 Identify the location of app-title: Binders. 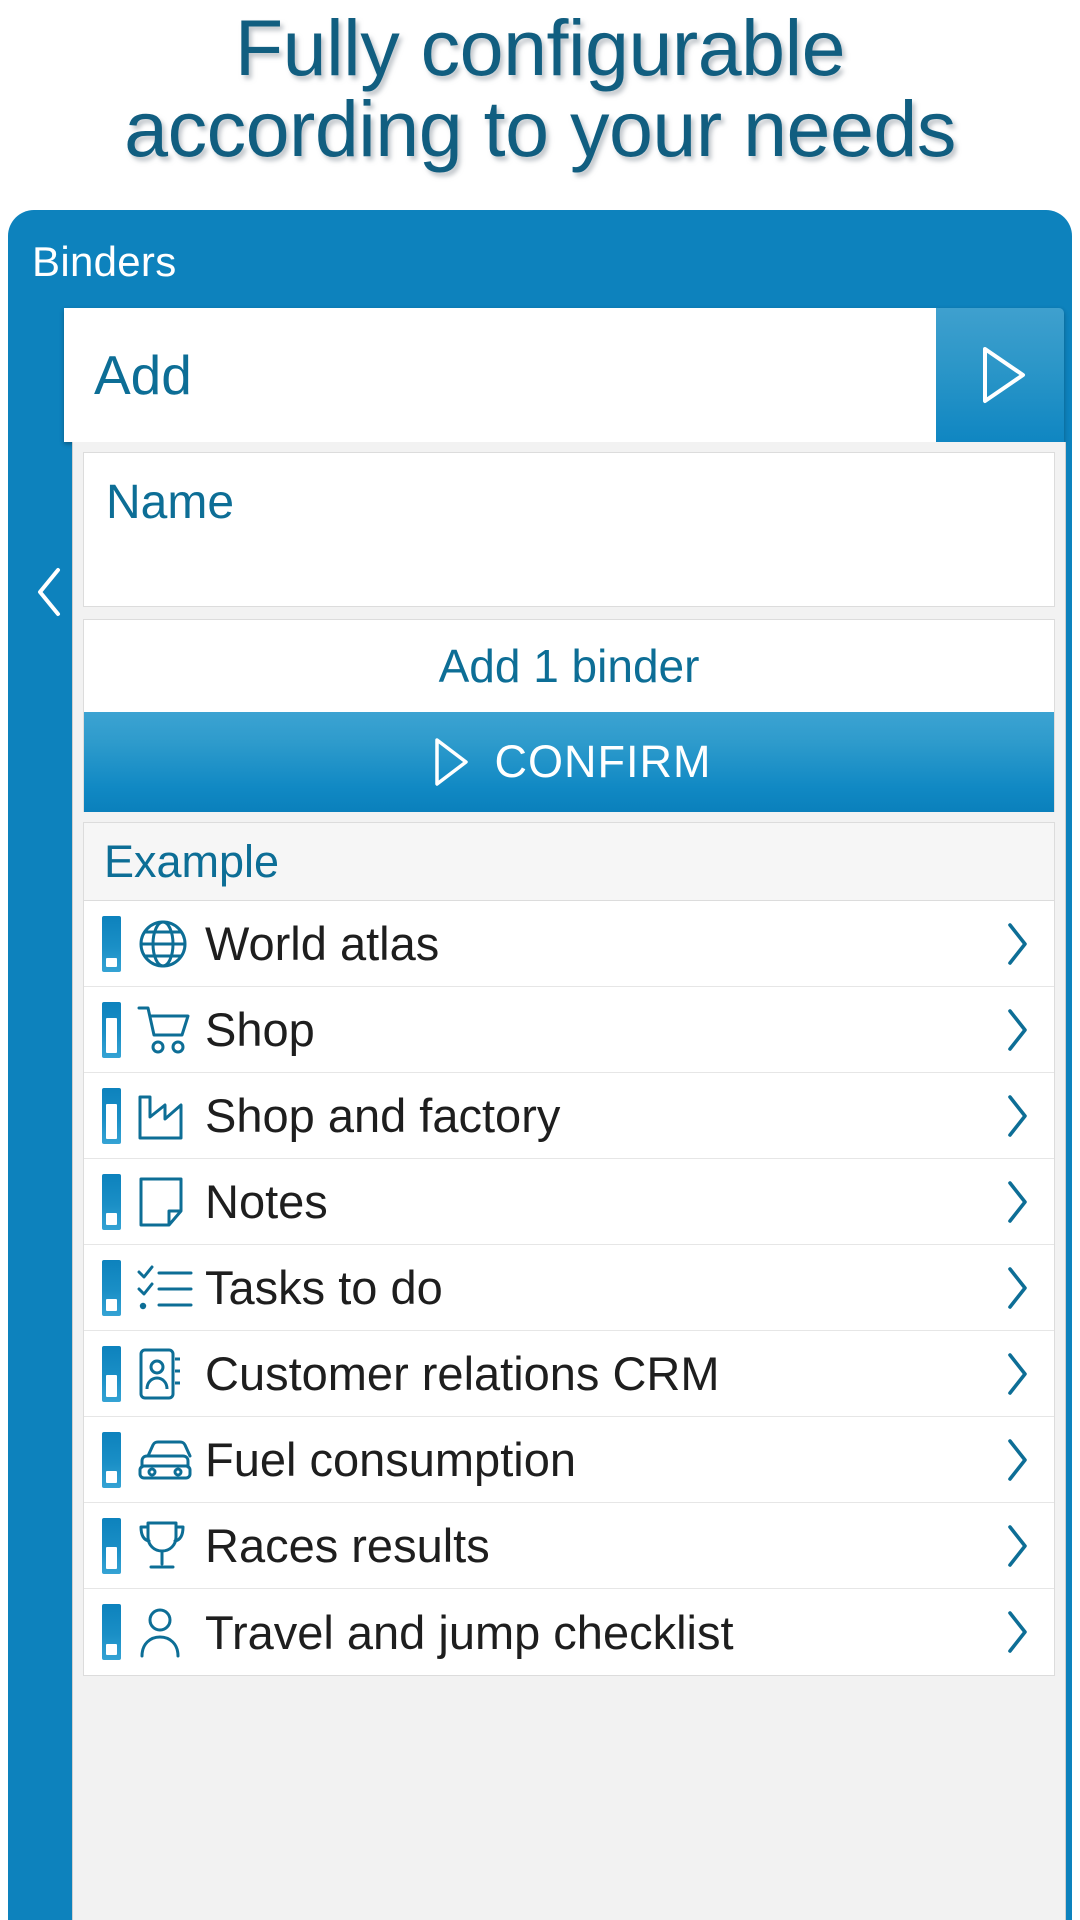
(104, 261).